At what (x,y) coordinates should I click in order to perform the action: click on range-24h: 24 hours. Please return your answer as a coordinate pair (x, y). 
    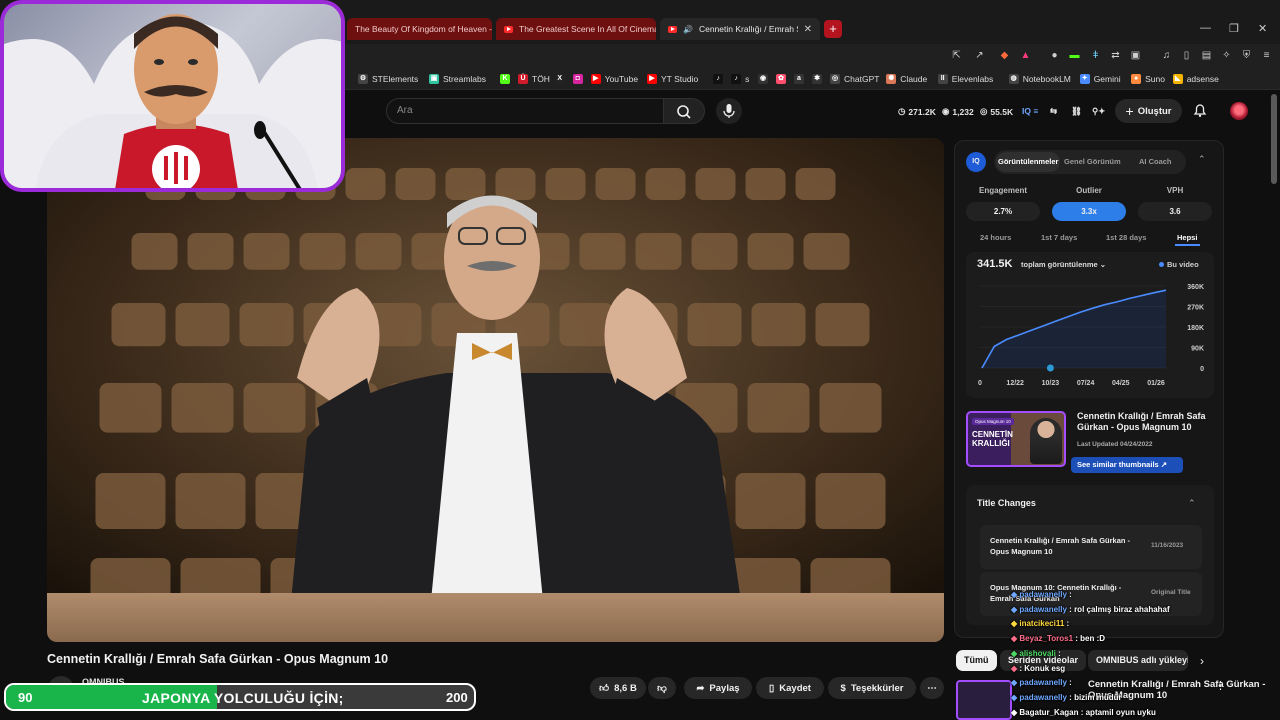
    Looking at the image, I should click on (995, 237).